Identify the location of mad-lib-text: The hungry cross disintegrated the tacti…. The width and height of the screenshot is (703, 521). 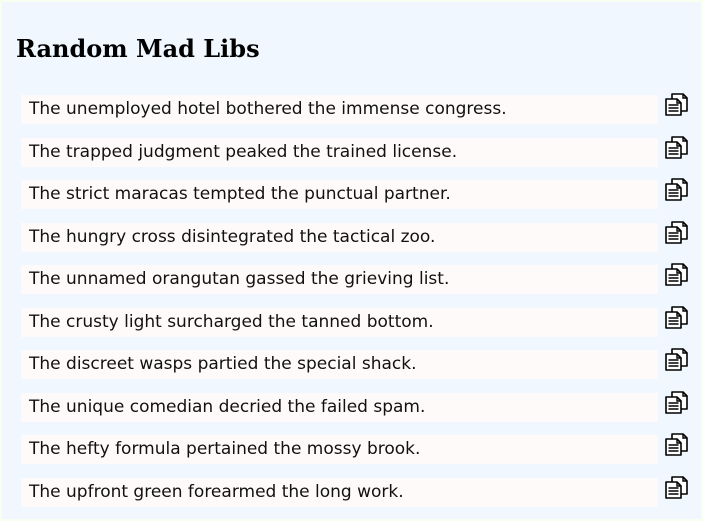
(339, 237).